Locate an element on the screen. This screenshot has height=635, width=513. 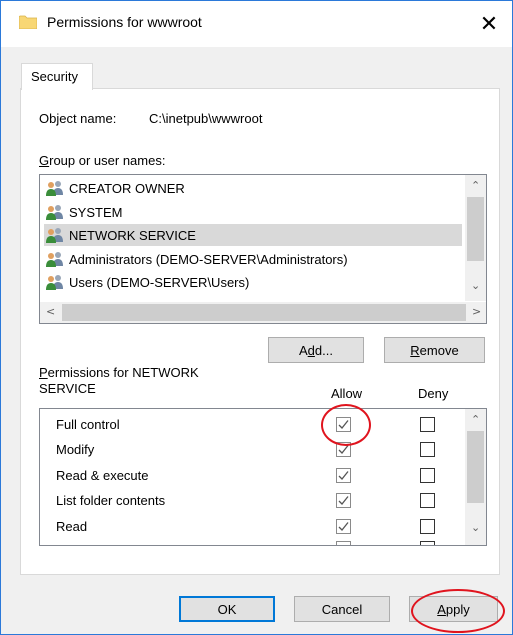
apply-button-label: Apply is located at coordinates (453, 609).